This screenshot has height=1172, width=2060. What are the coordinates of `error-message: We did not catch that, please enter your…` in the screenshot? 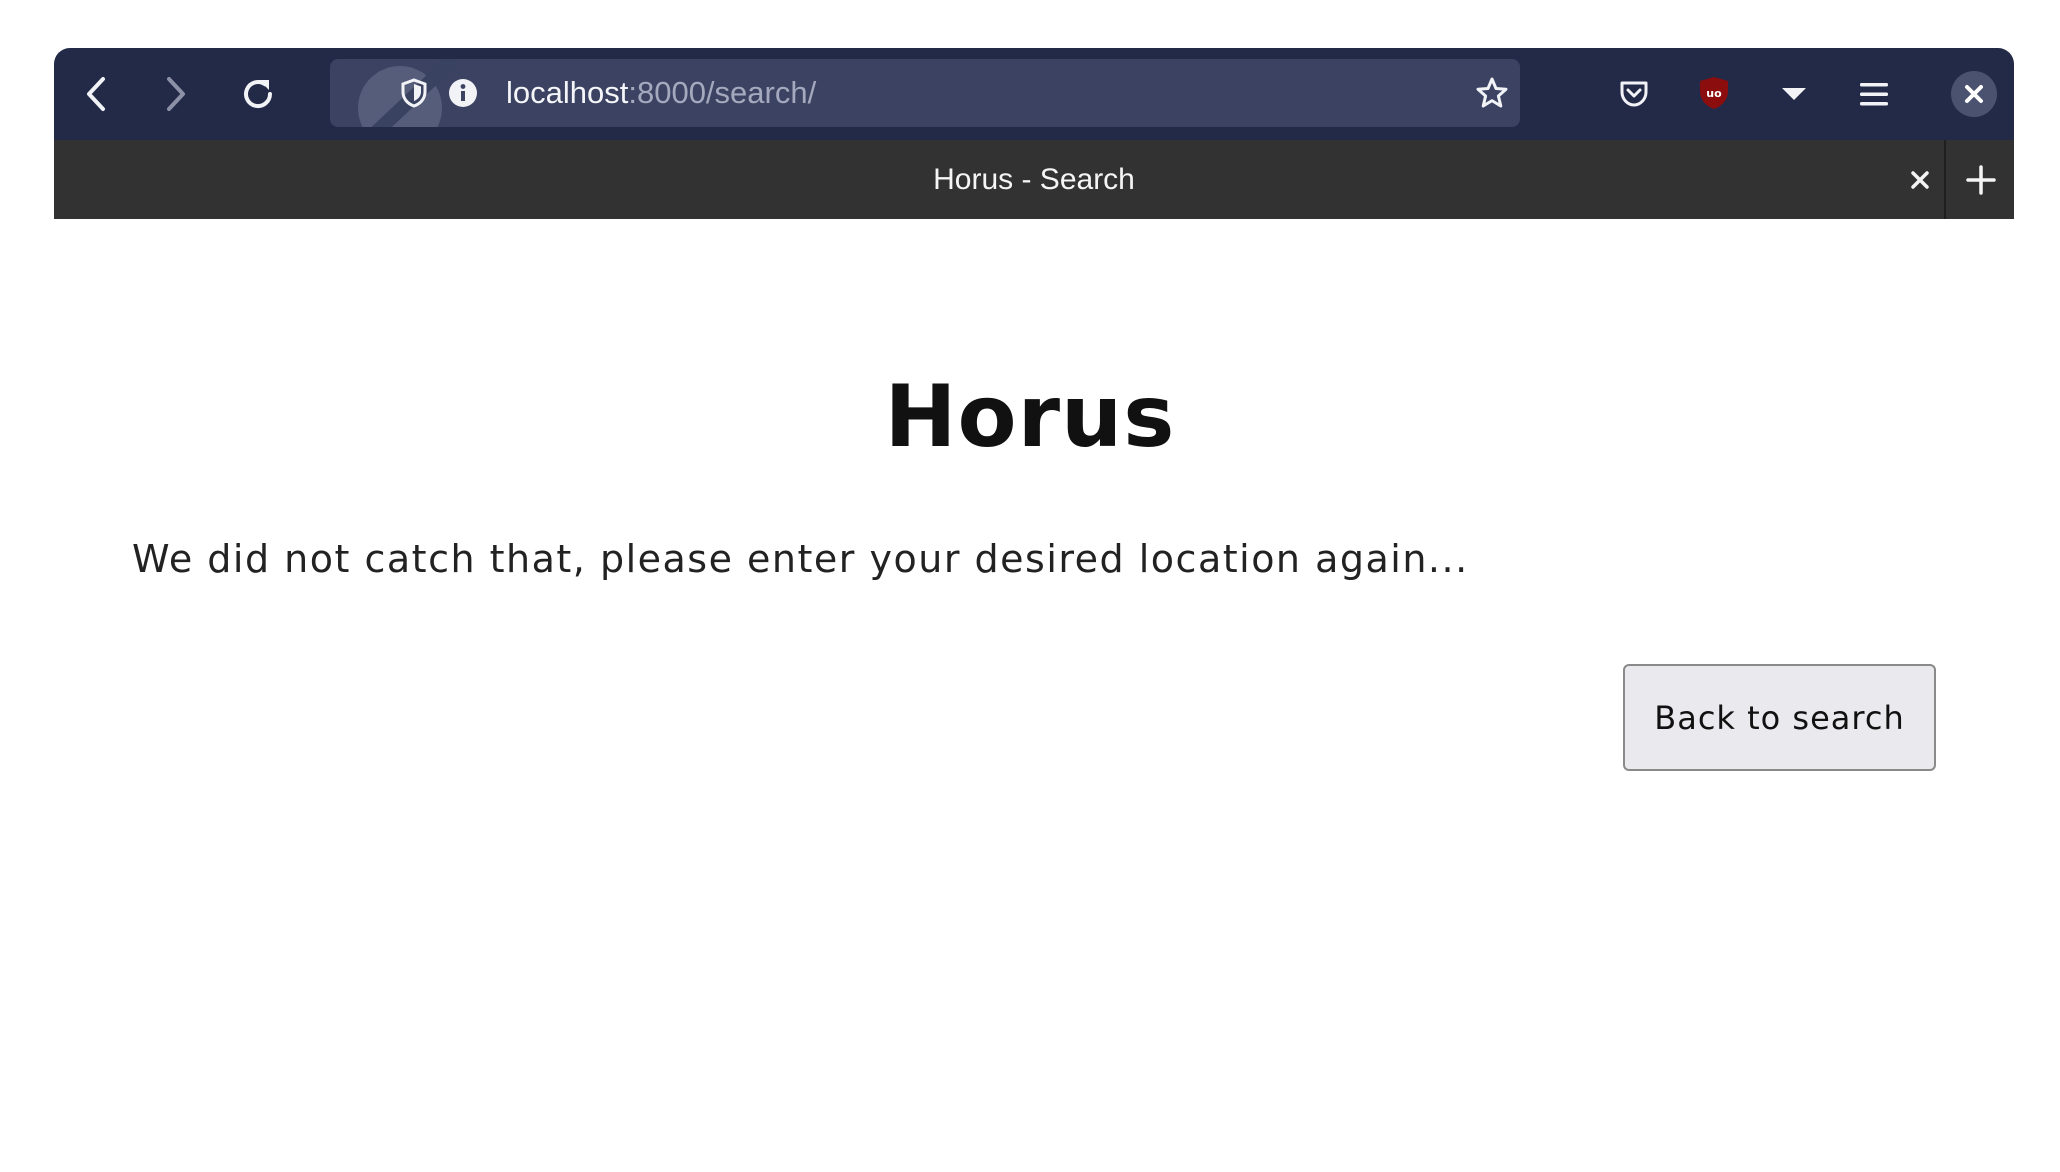 It's located at (800, 559).